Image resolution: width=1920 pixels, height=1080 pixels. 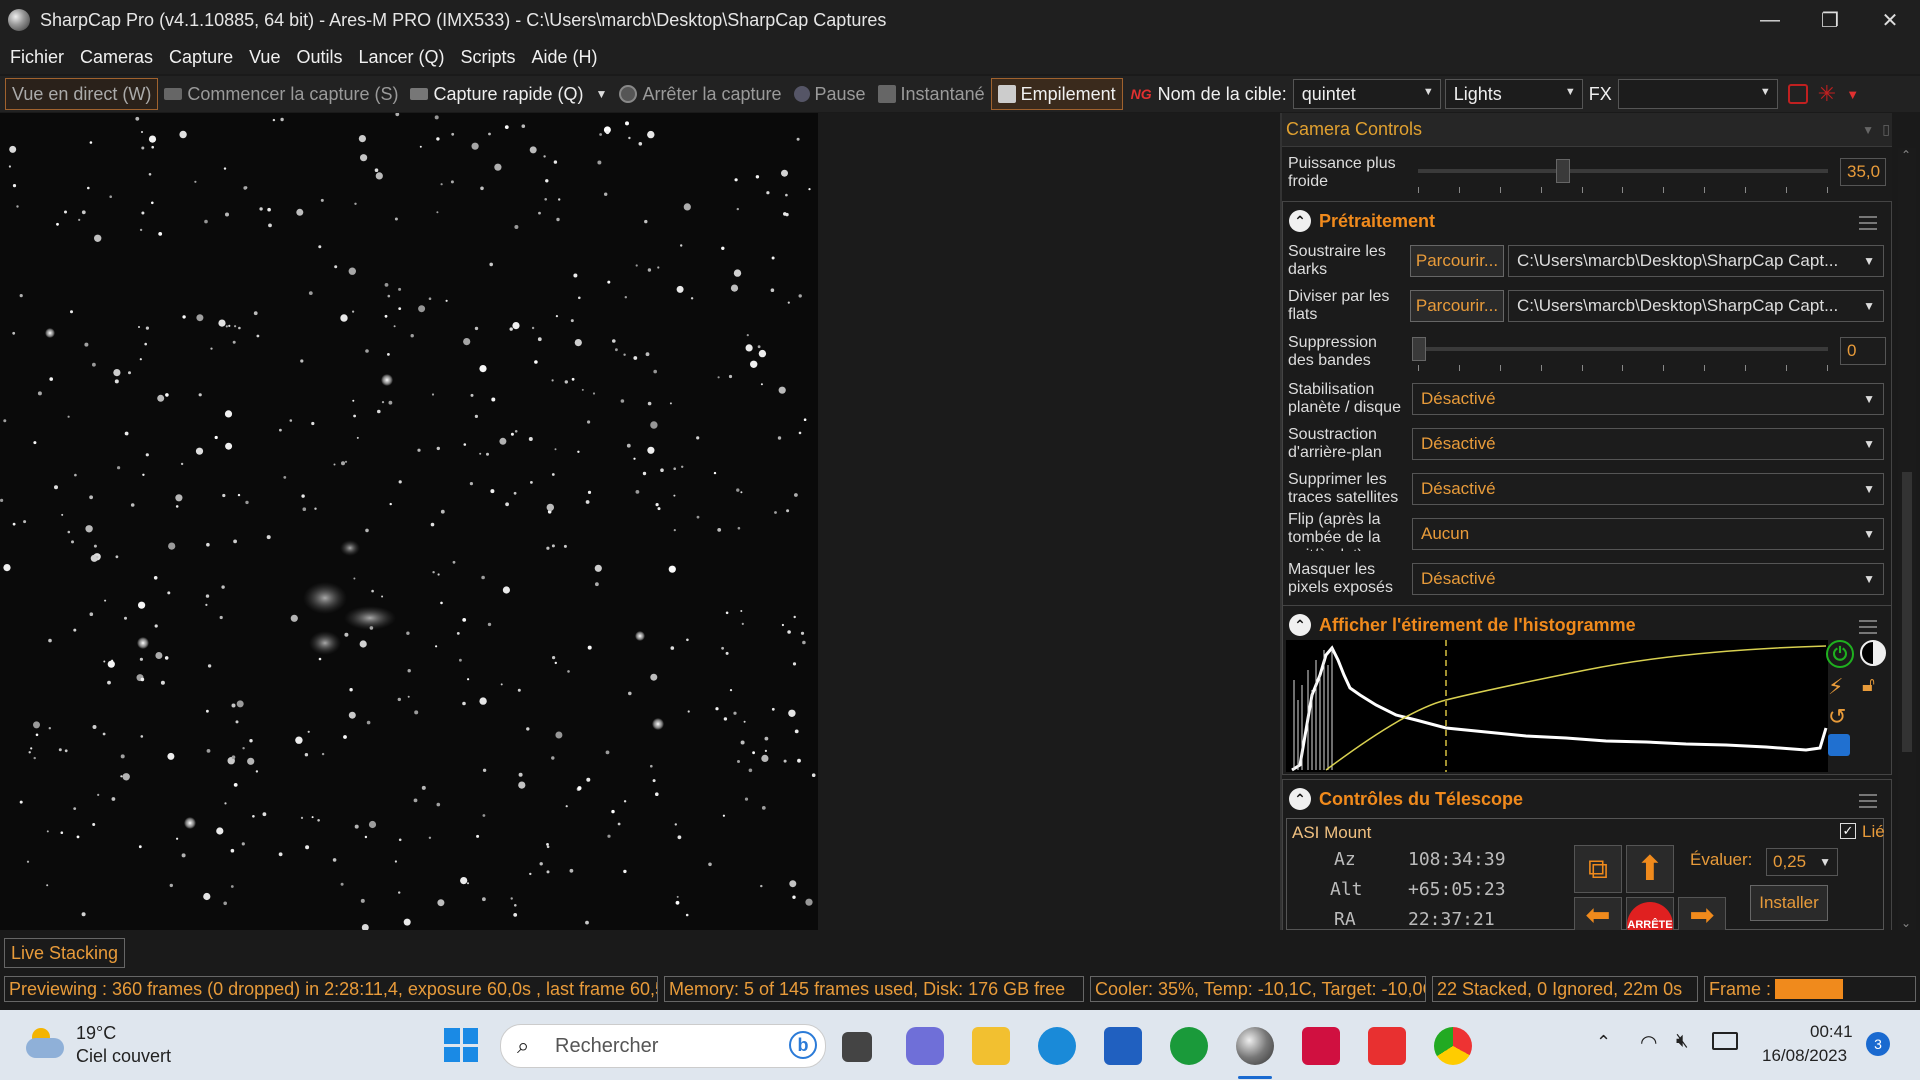 What do you see at coordinates (565, 57) in the screenshot?
I see `menu-help: Aide (H)` at bounding box center [565, 57].